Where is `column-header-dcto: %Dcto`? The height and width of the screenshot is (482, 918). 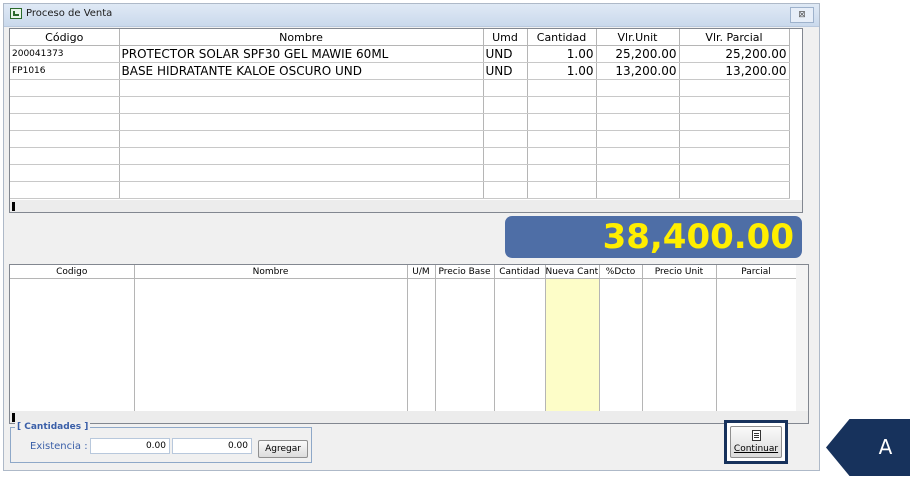 column-header-dcto: %Dcto is located at coordinates (621, 272).